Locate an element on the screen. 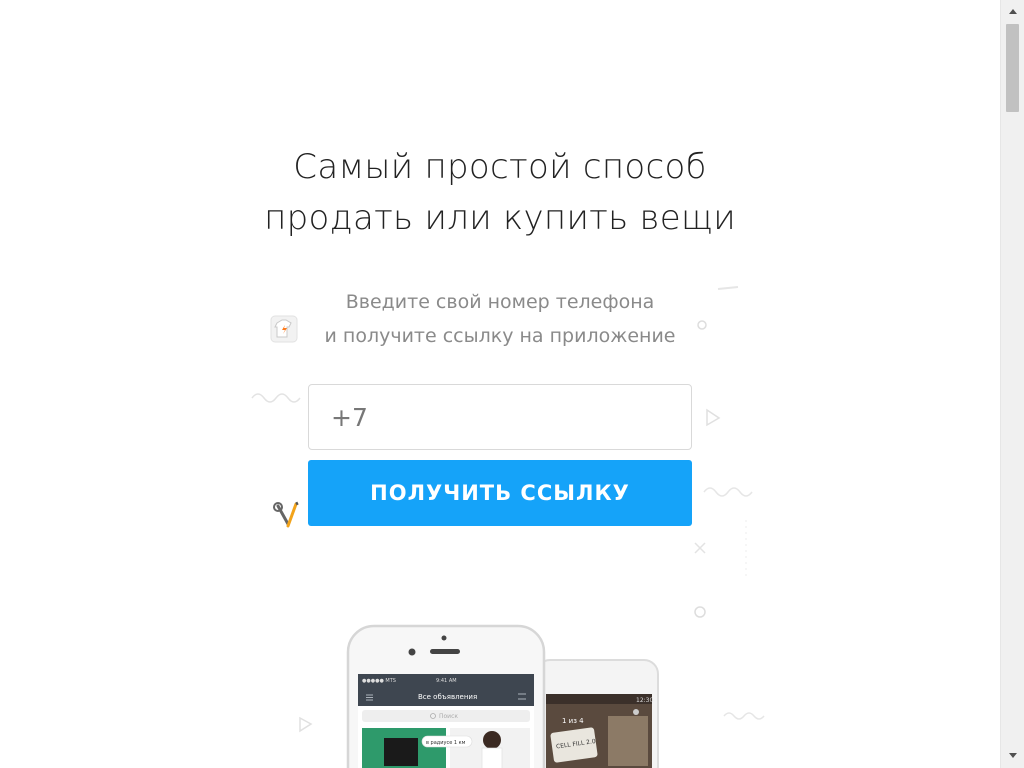 This screenshot has width=1024, height=768. vertical-scrollbar is located at coordinates (1012, 384).